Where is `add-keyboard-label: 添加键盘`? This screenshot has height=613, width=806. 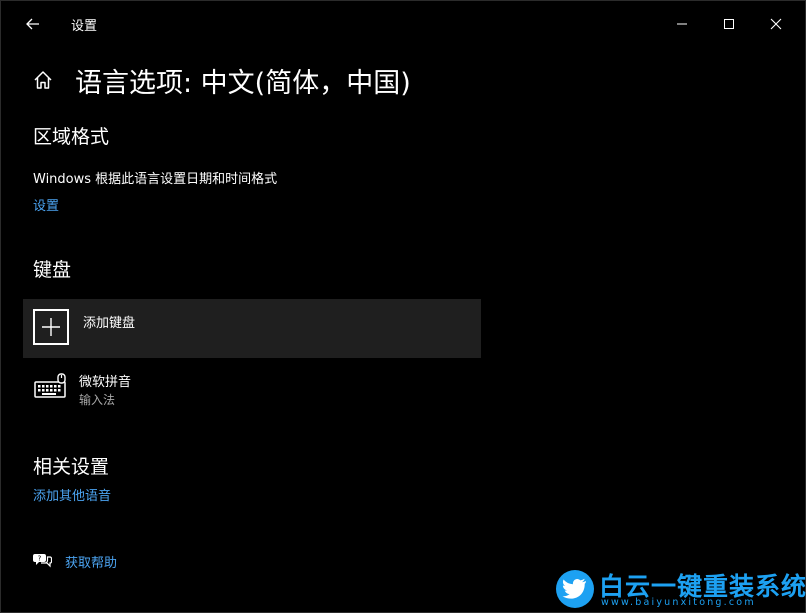
add-keyboard-label: 添加键盘 is located at coordinates (109, 323).